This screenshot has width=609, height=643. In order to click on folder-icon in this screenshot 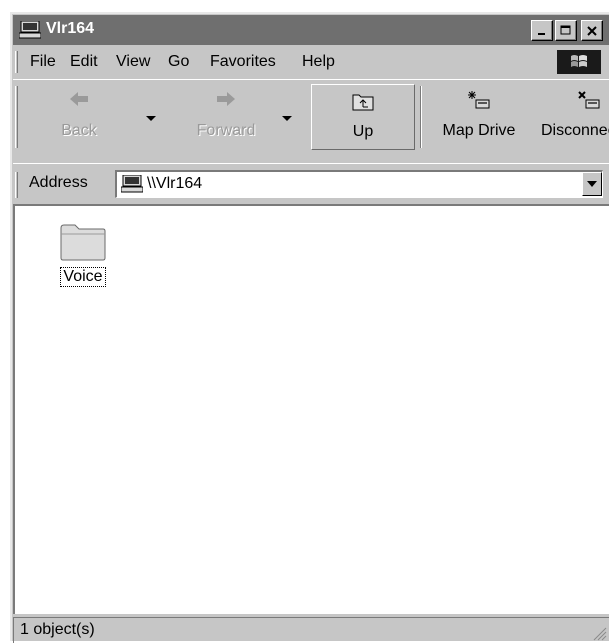, I will do `click(83, 242)`.